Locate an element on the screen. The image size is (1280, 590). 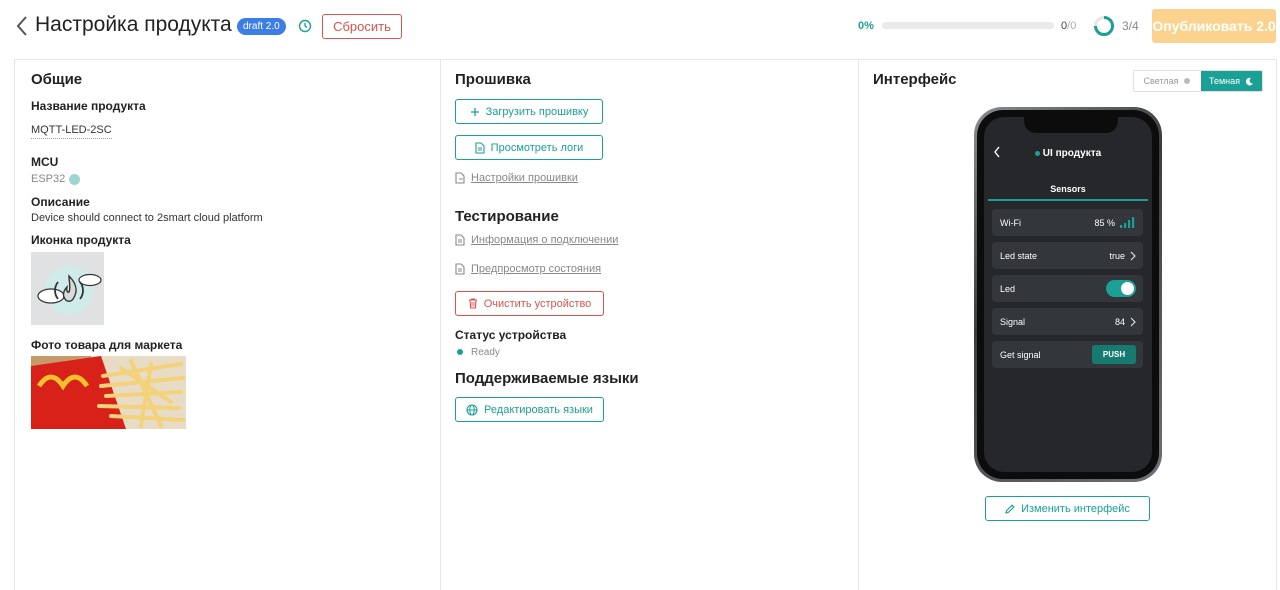
clear-device-button: Очистить устройство is located at coordinates (529, 303).